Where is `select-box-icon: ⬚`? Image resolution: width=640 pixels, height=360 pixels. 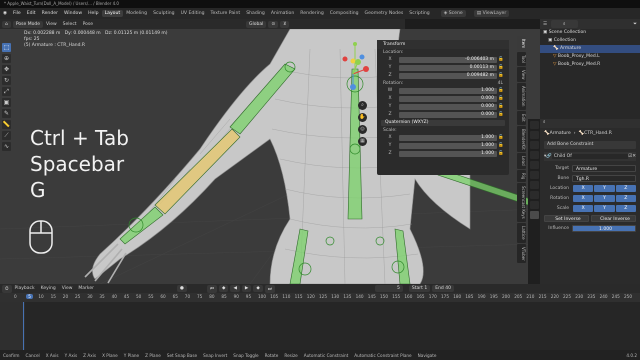
select-box-icon: ⬚ is located at coordinates (6, 47).